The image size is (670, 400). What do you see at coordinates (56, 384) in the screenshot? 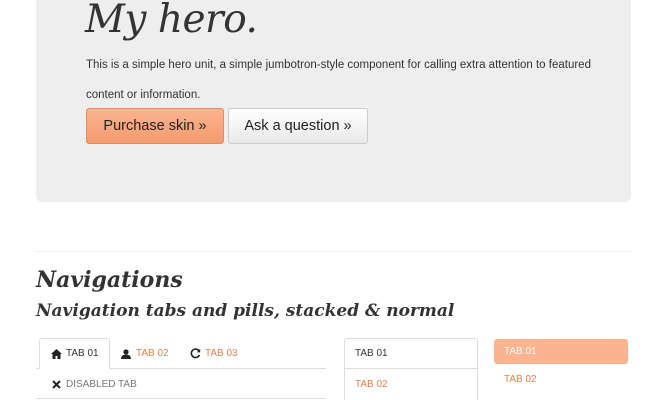
I see `close-icon` at bounding box center [56, 384].